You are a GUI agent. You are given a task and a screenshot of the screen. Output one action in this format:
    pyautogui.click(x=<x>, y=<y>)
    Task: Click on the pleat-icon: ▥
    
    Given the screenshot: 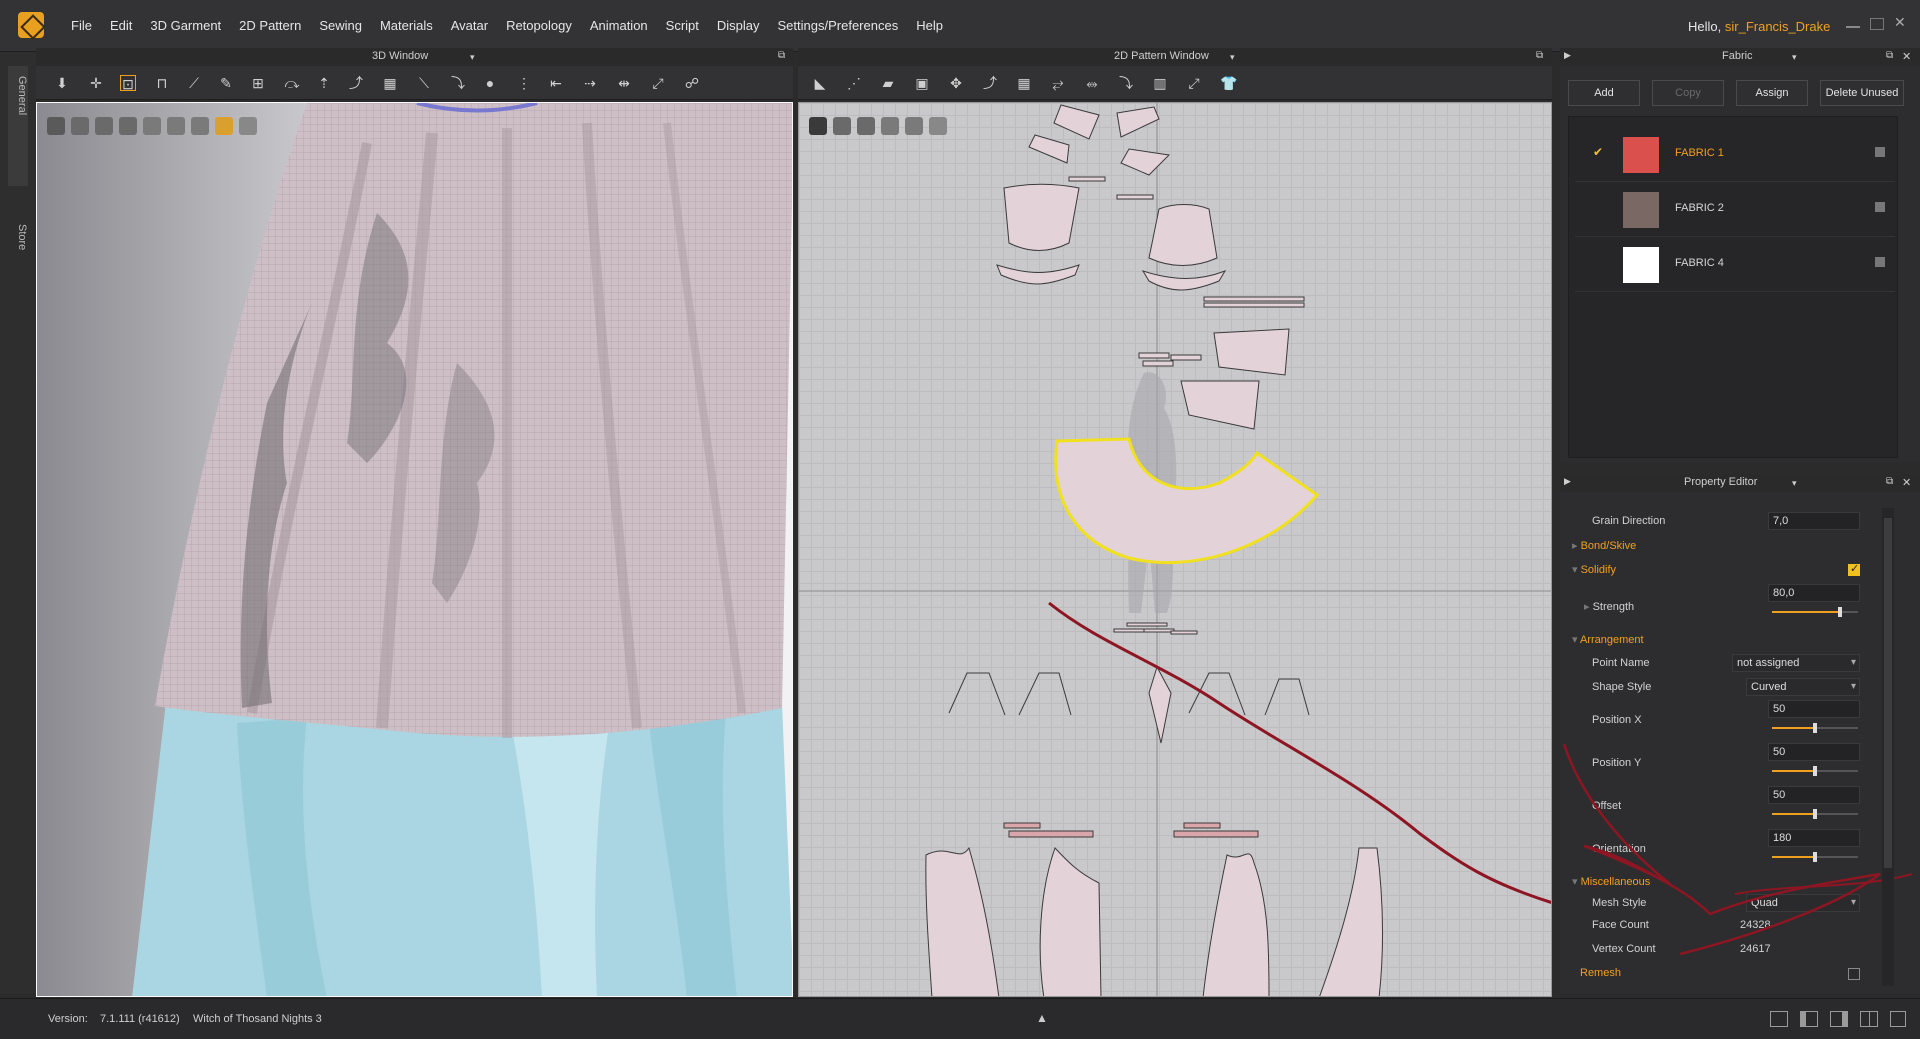 What is the action you would take?
    pyautogui.click(x=1160, y=83)
    